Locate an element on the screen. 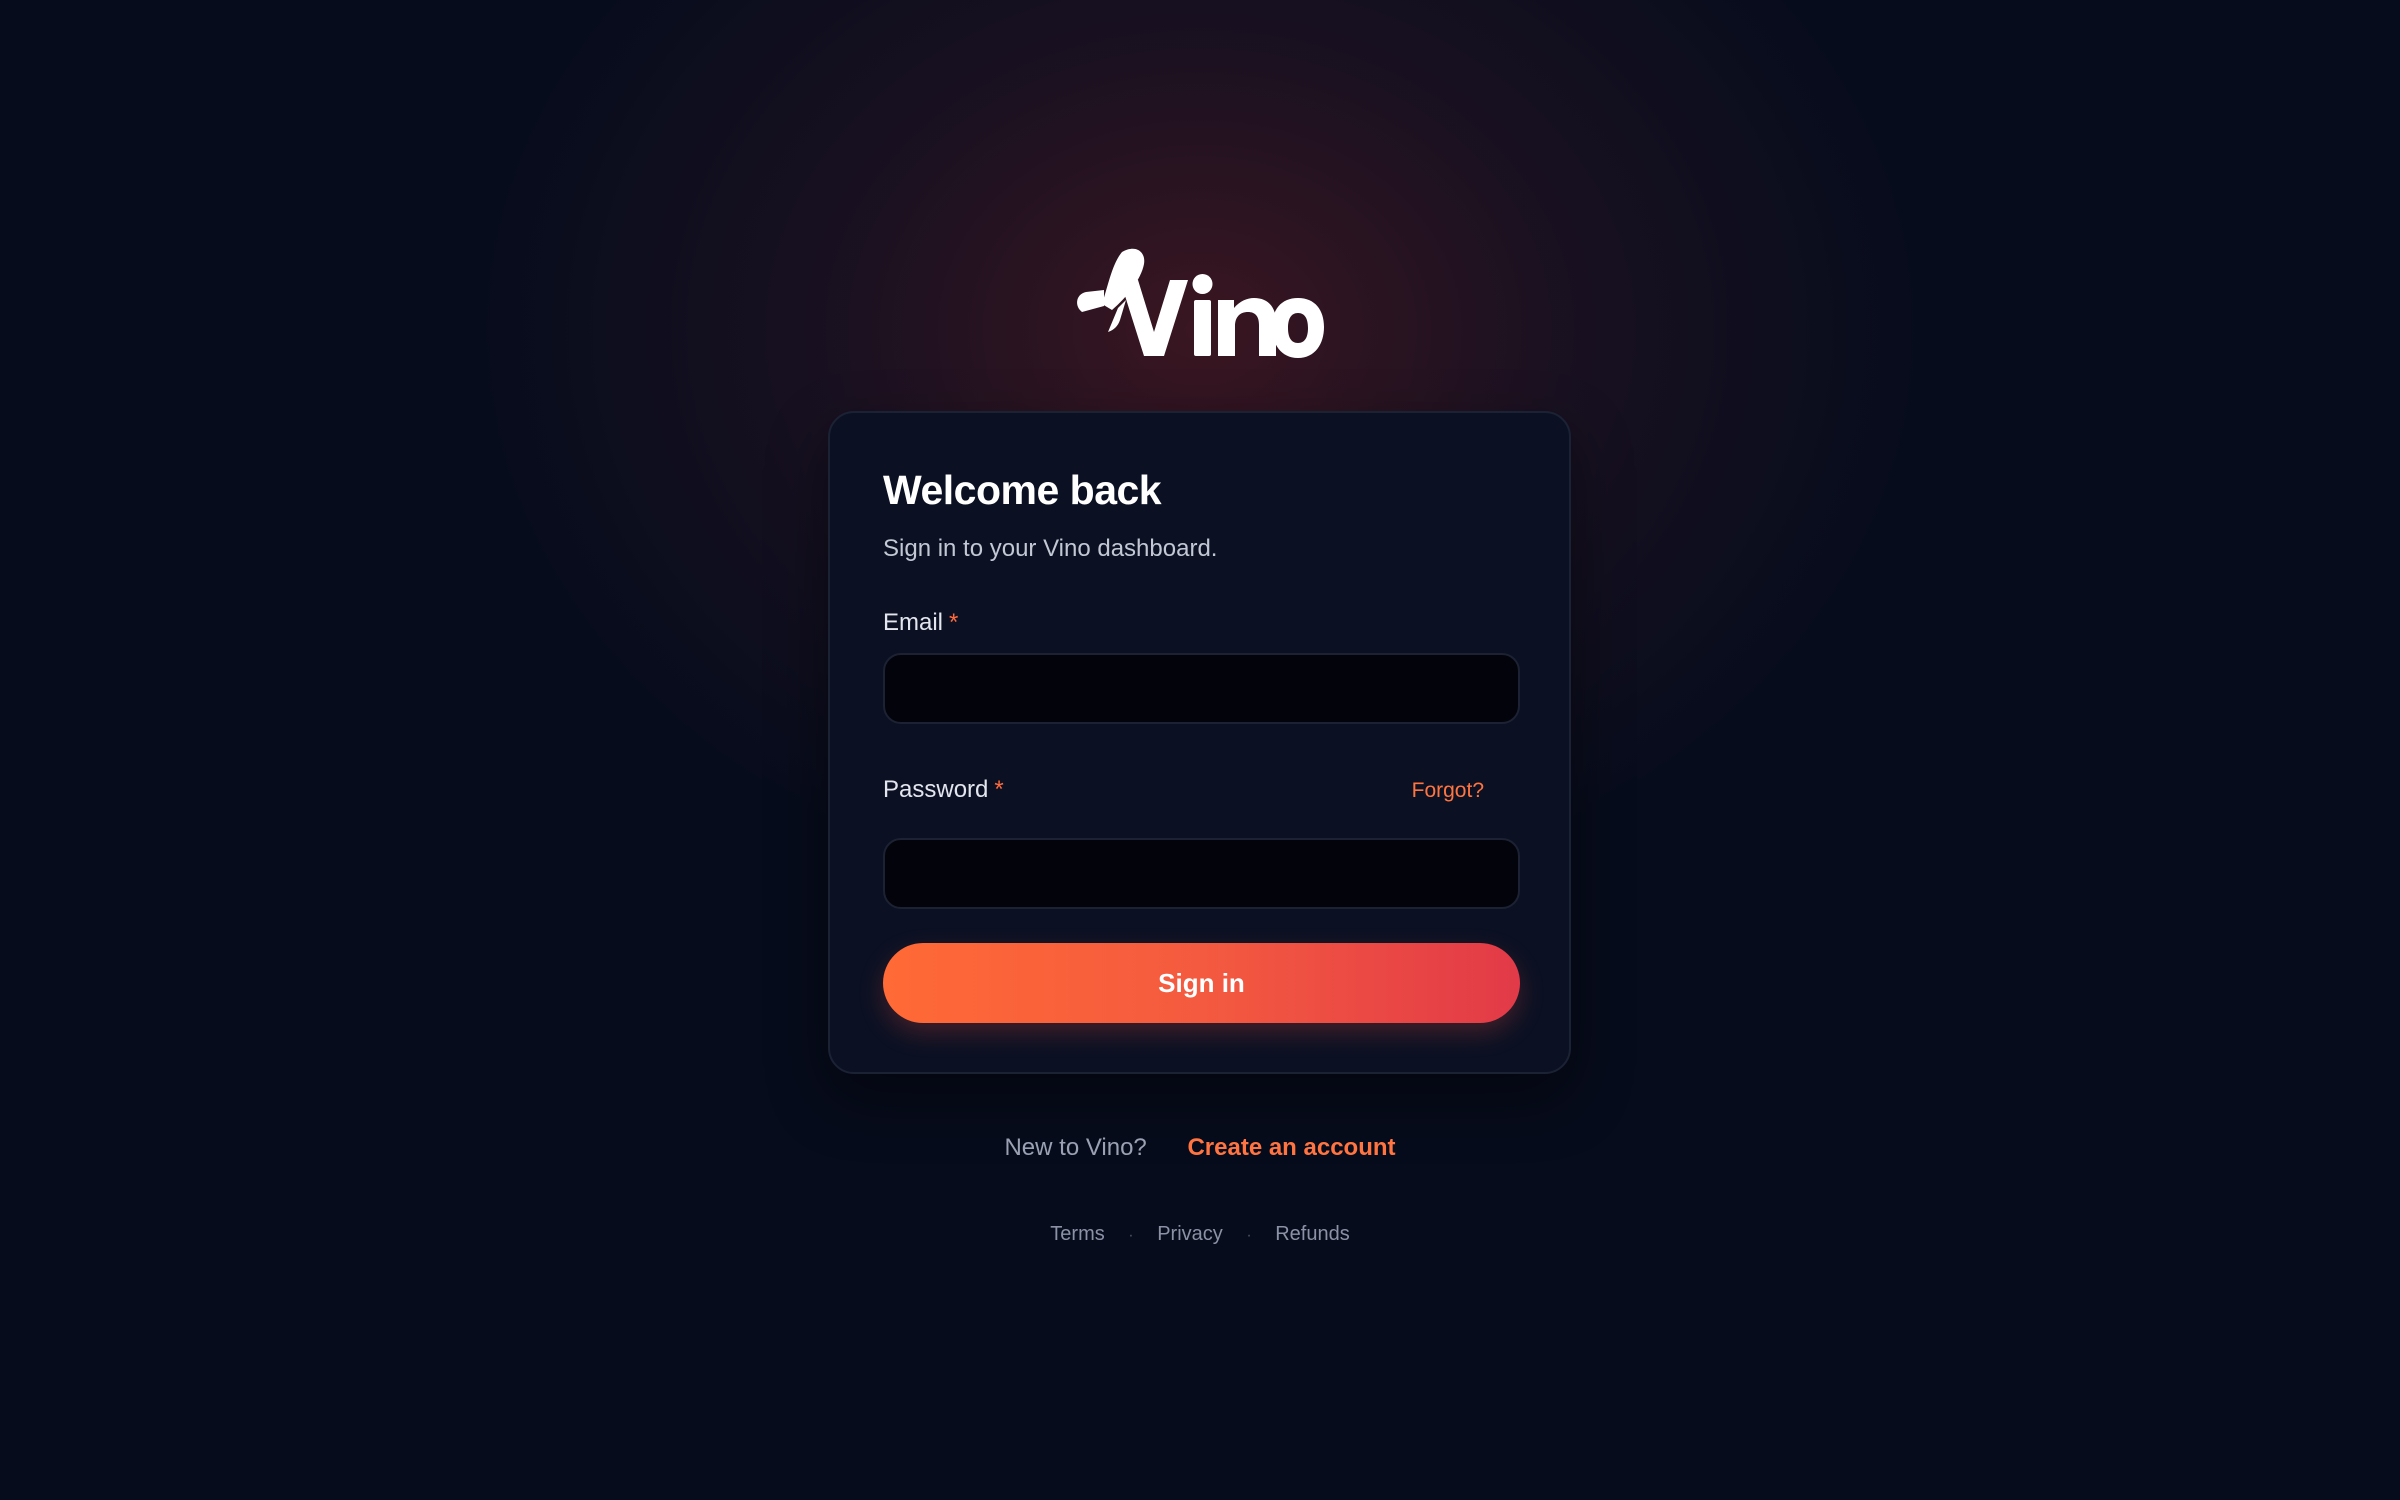 The image size is (2400, 1500). footer-links: Terms · Privacy · Refunds is located at coordinates (1200, 1234).